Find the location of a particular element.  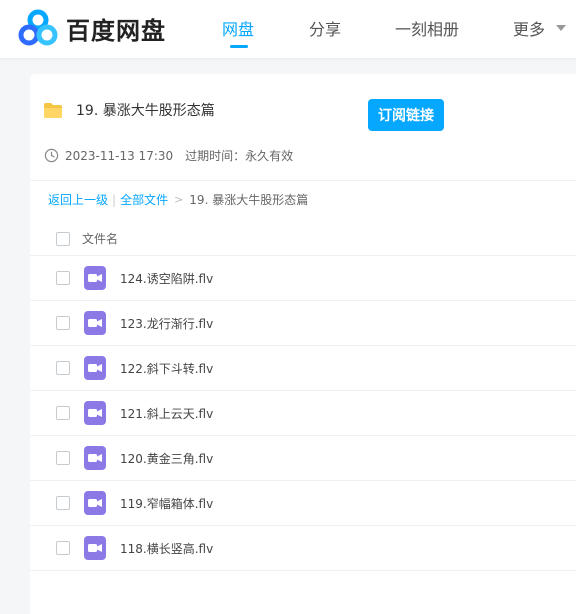

breadcrumb-arrow: > is located at coordinates (179, 199).